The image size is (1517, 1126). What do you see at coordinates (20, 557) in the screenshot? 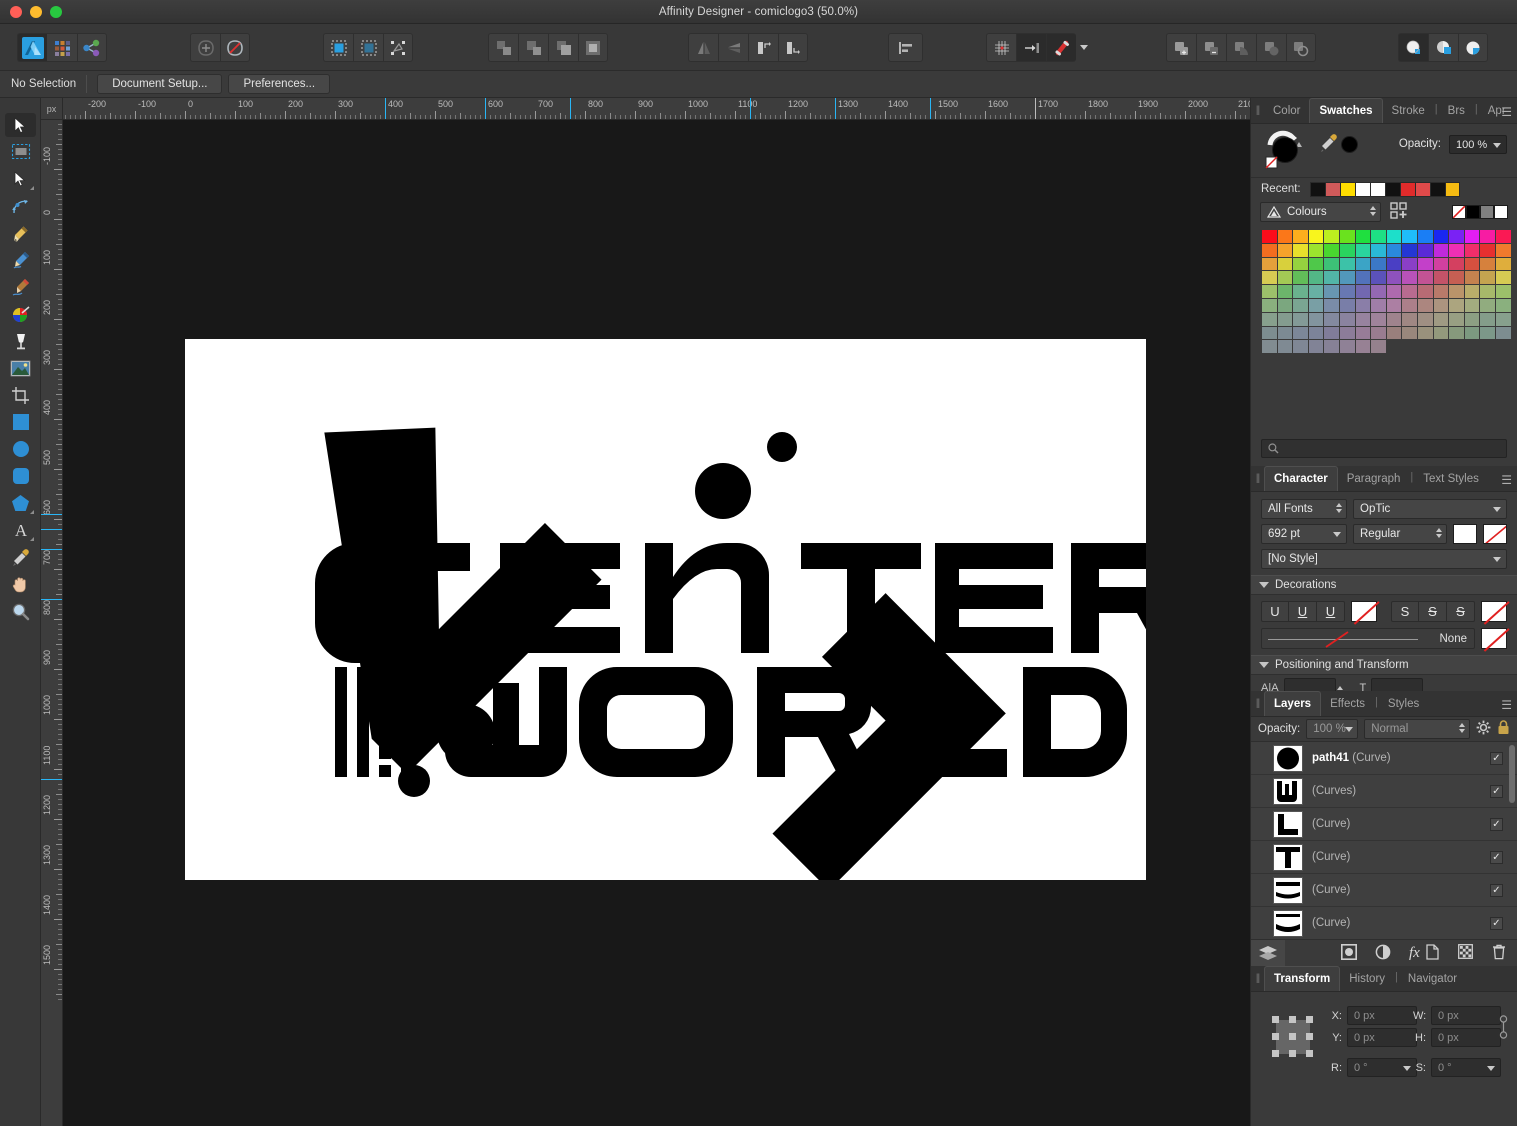
I see `color-picker-tool` at bounding box center [20, 557].